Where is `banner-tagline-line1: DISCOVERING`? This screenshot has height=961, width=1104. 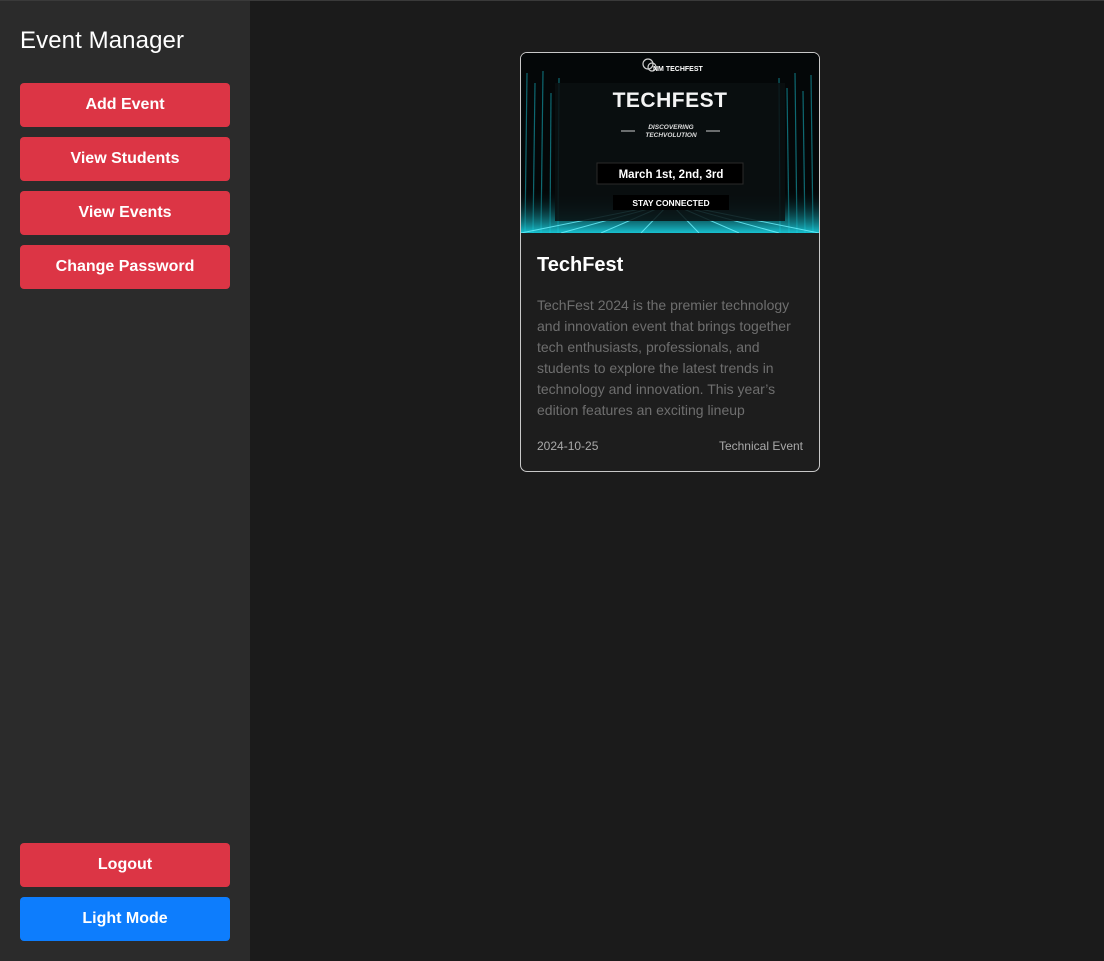
banner-tagline-line1: DISCOVERING is located at coordinates (671, 127).